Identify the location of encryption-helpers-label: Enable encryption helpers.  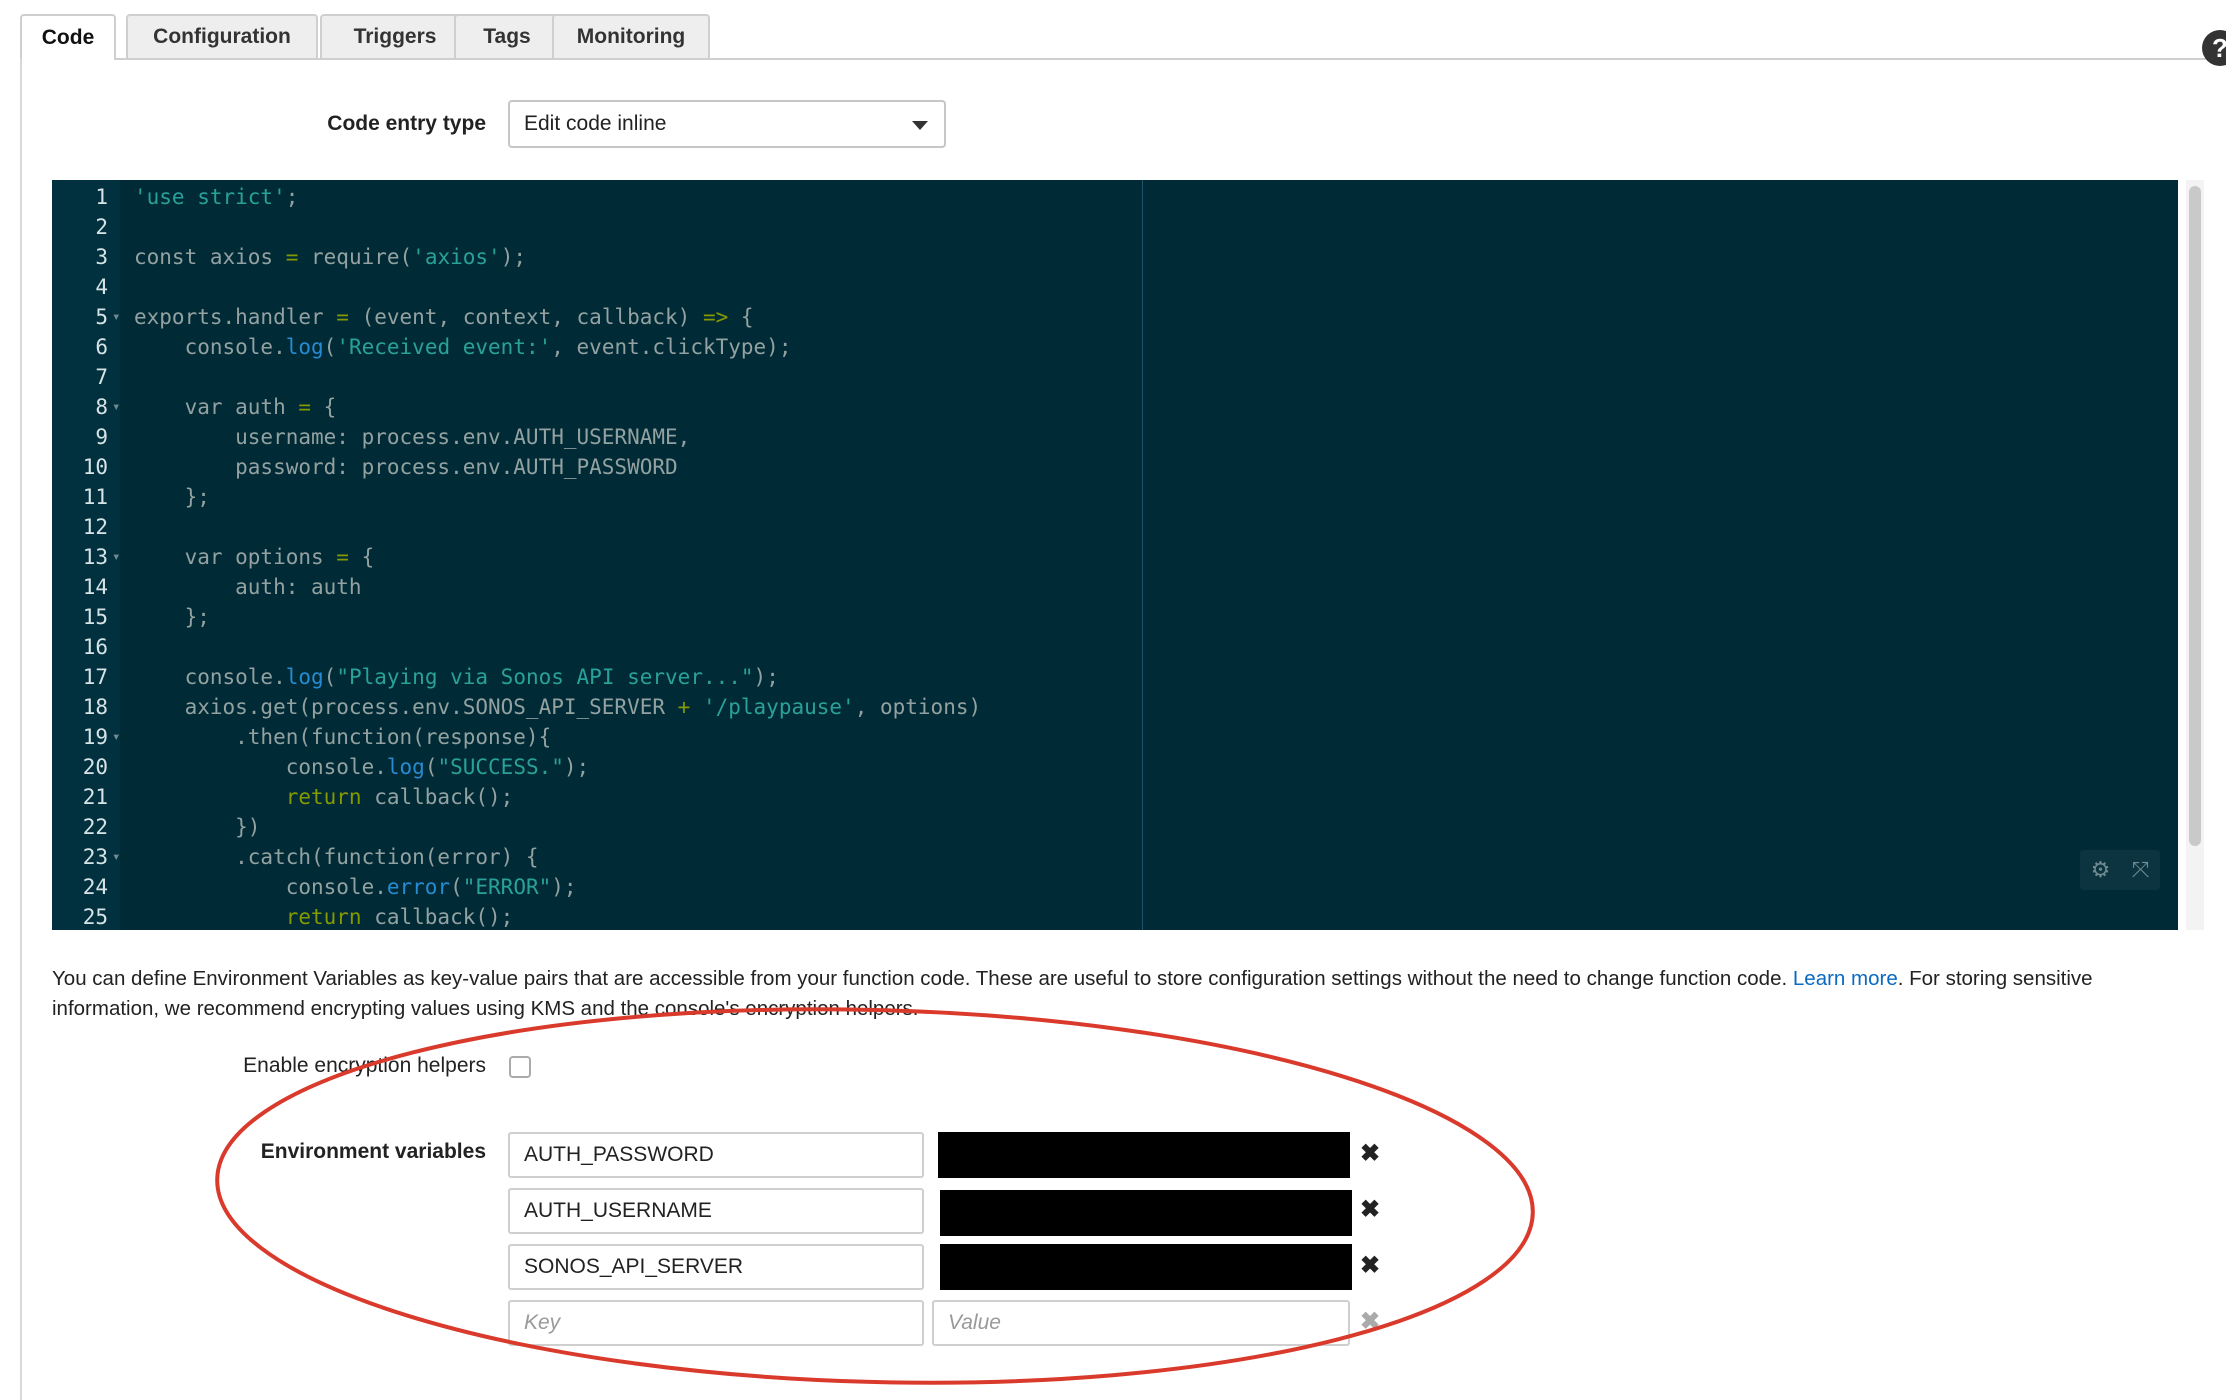
(364, 1065).